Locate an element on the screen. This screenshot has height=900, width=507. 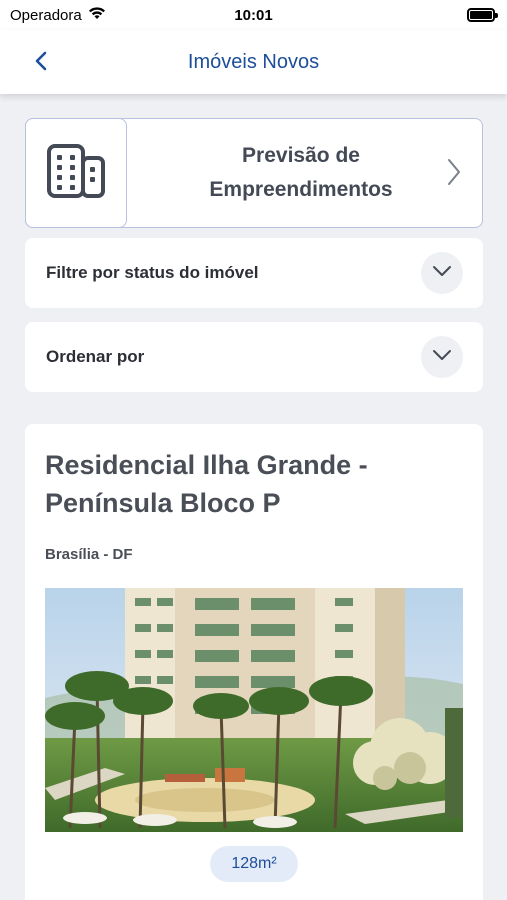
property-title-line1: Residencial Ilha Grande - is located at coordinates (206, 465).